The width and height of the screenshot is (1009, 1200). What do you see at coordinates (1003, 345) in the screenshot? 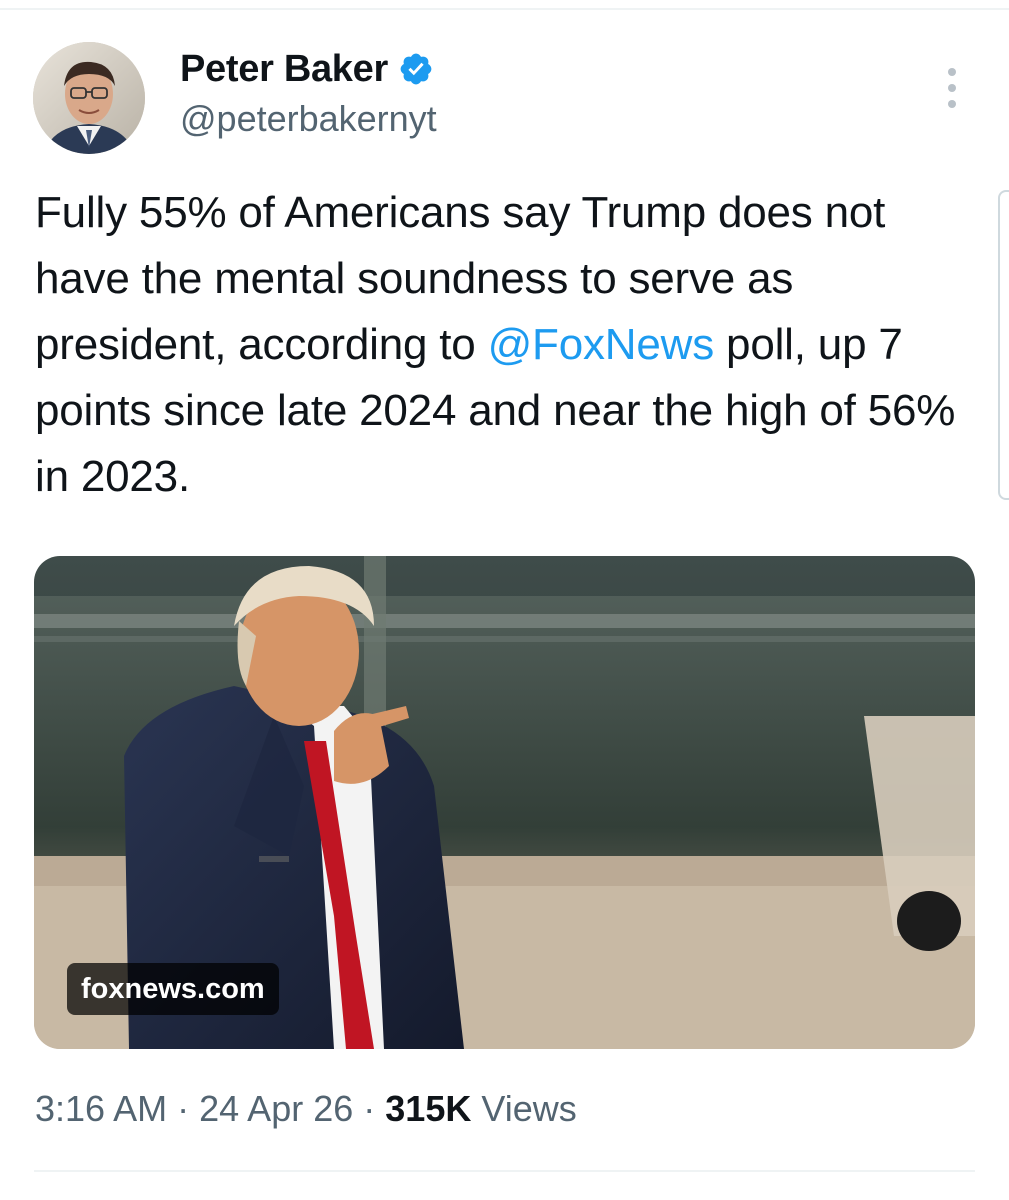
I see `scrollbar` at bounding box center [1003, 345].